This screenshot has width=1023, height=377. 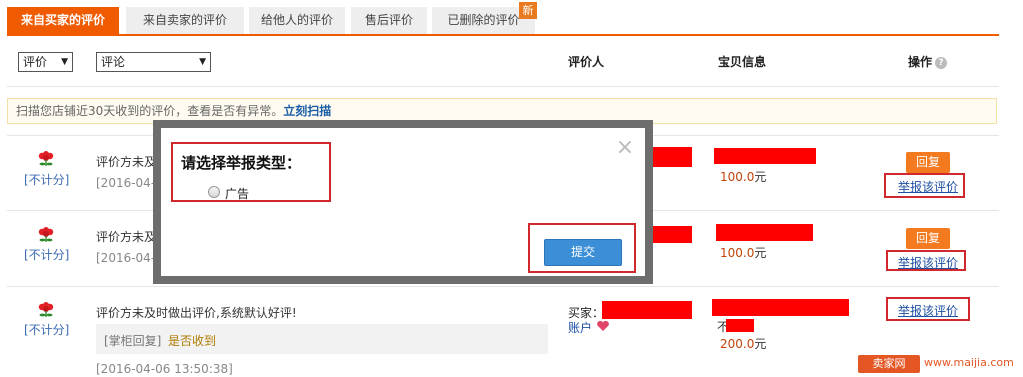 What do you see at coordinates (35, 62) in the screenshot?
I see `rating-select-value: 评价` at bounding box center [35, 62].